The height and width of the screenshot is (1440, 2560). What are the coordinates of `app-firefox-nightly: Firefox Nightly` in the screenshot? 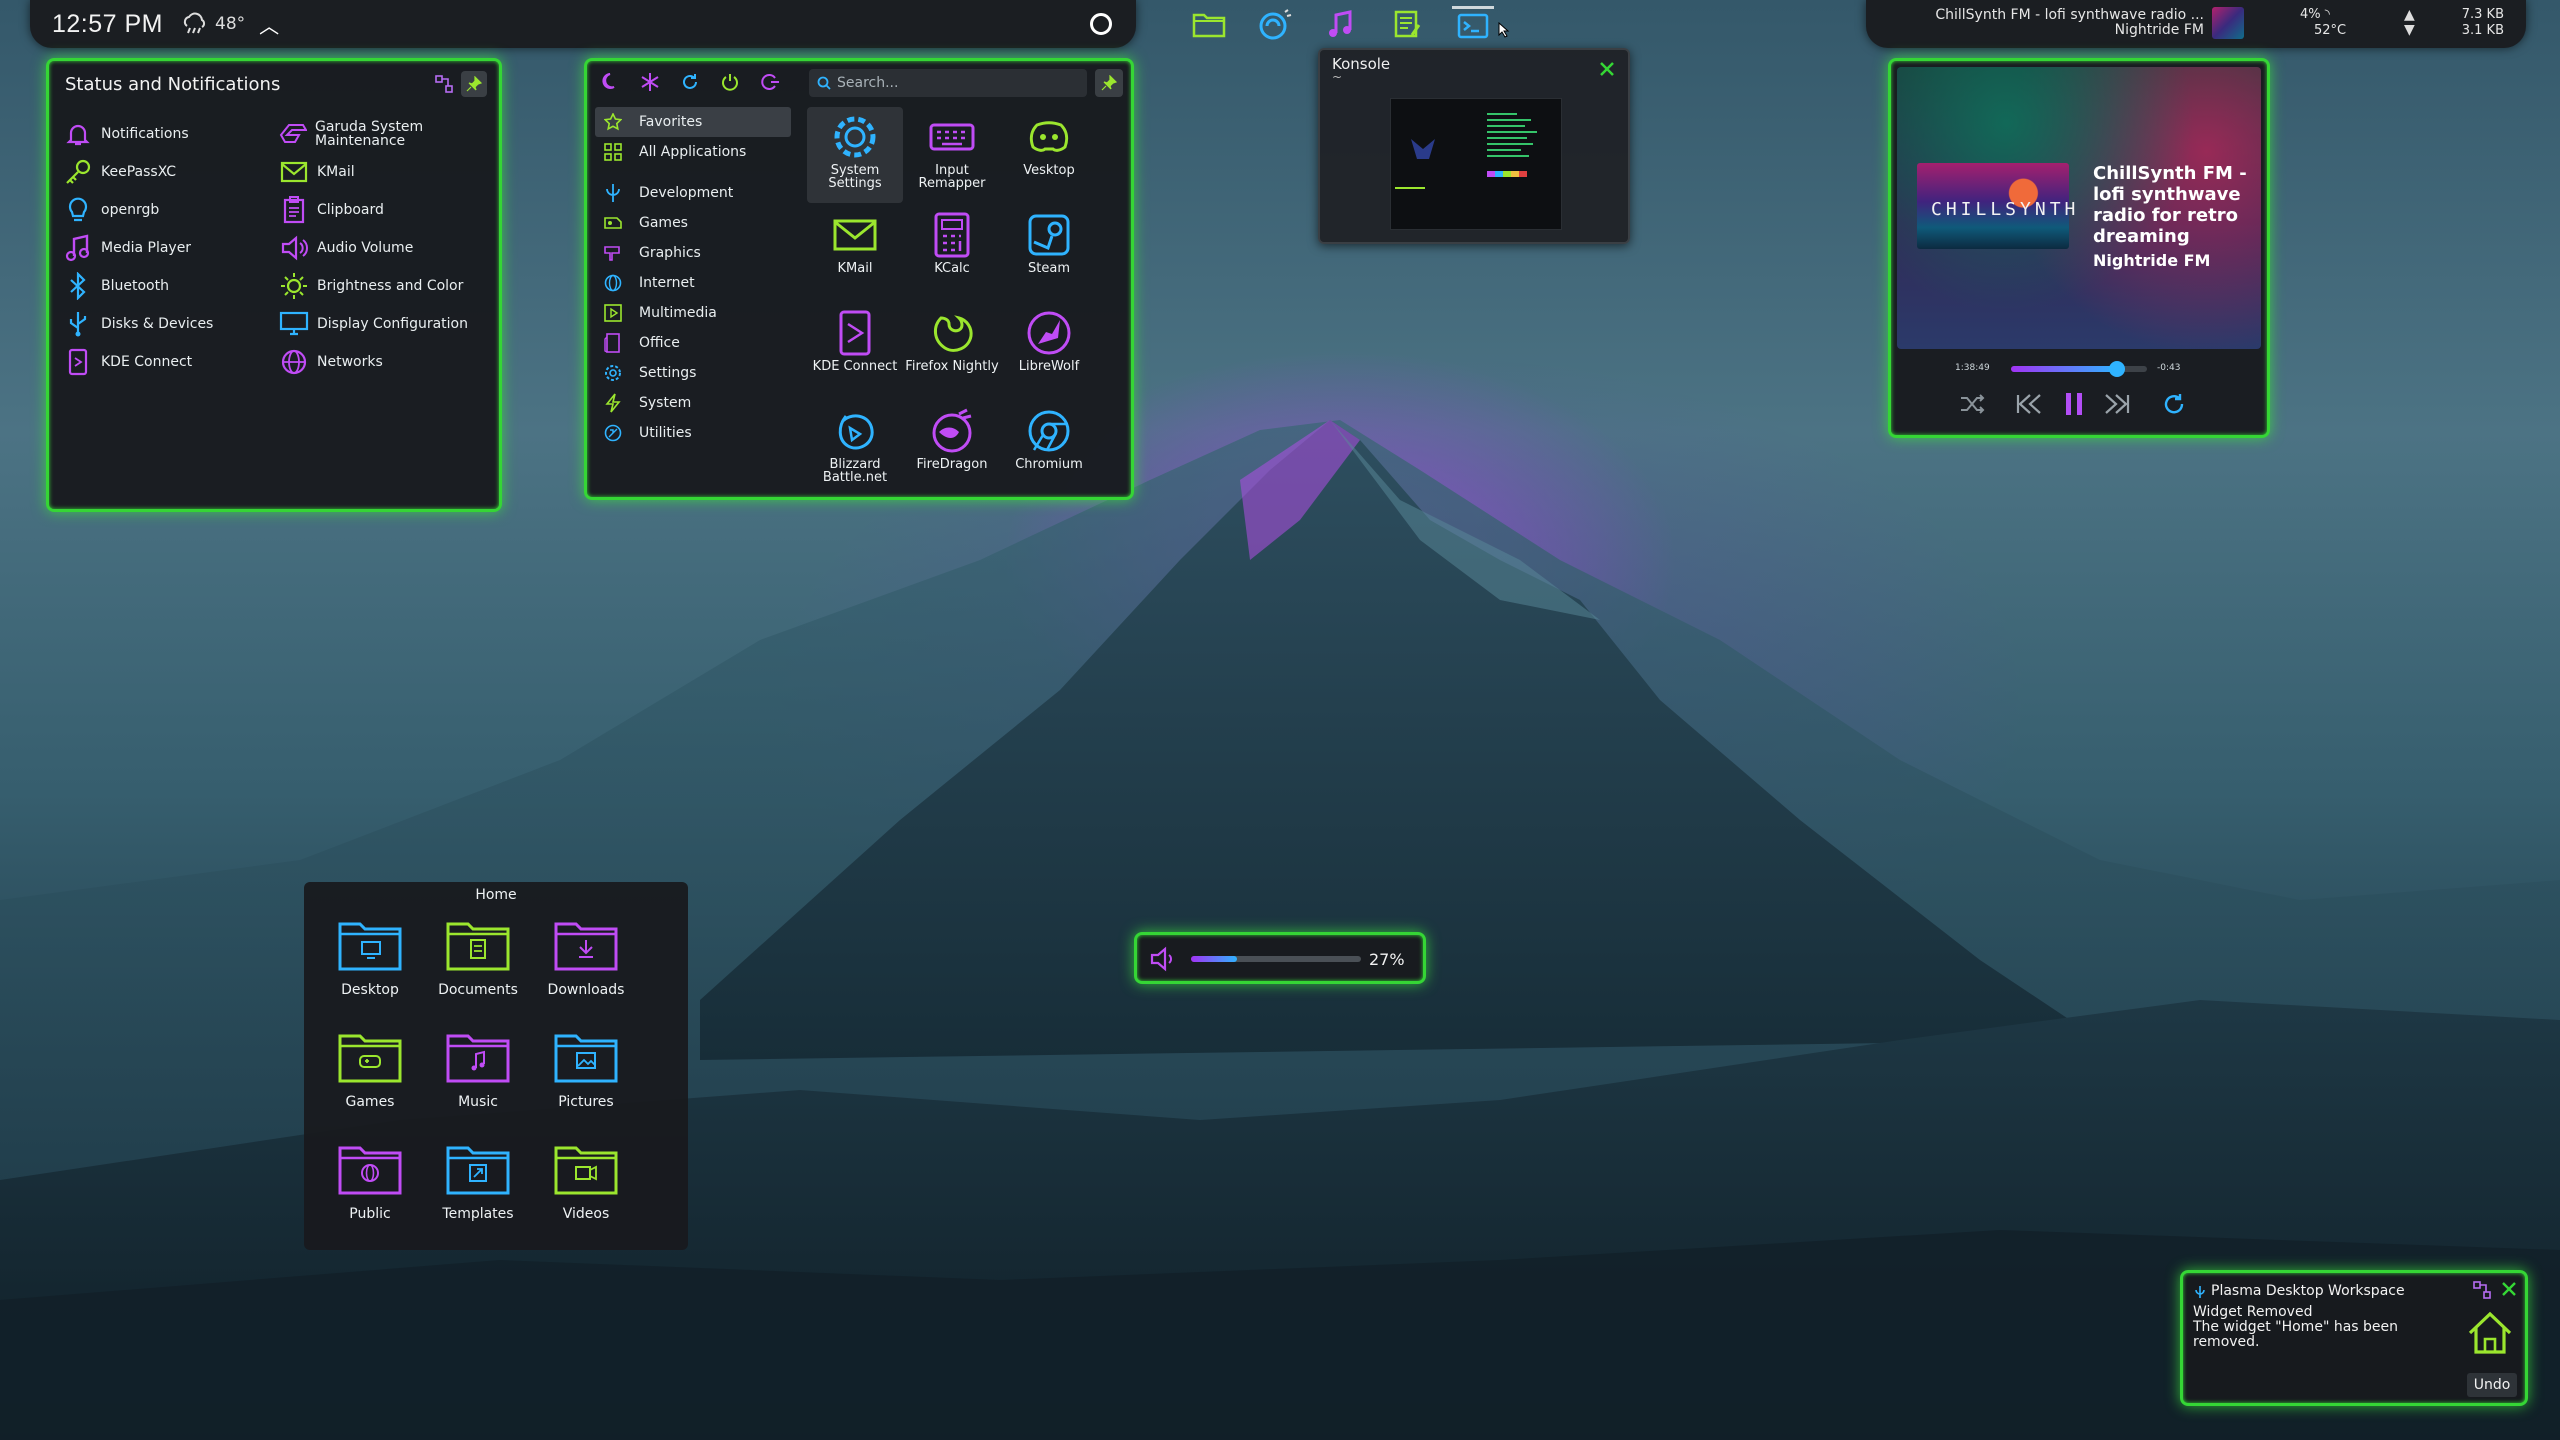 It's located at (952, 351).